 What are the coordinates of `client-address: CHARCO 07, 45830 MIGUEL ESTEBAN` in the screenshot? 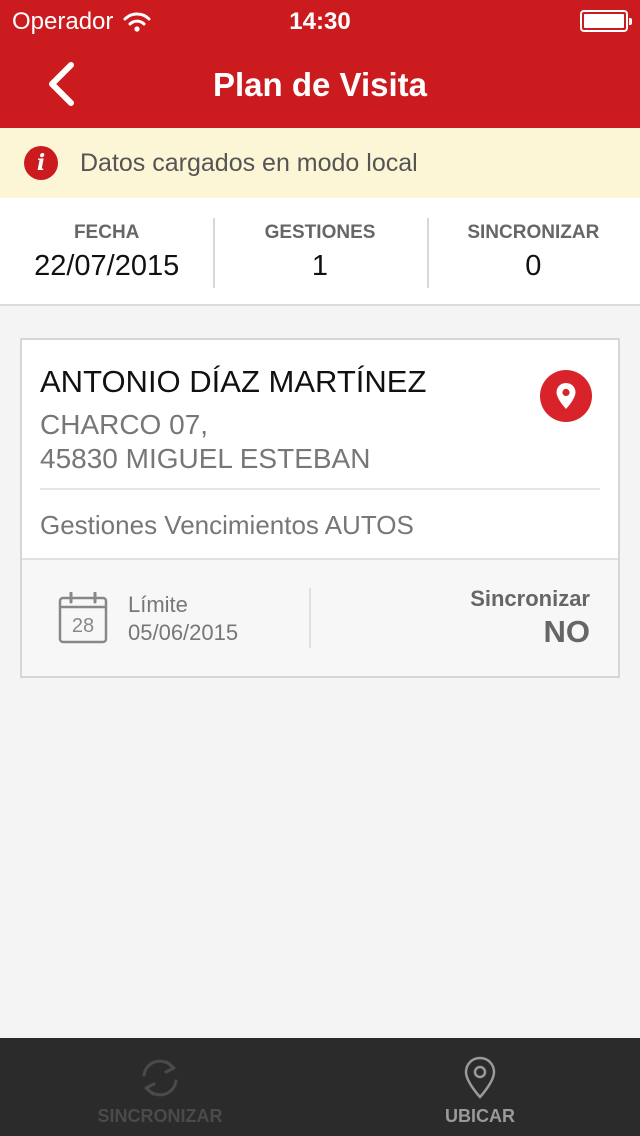 It's located at (205, 442).